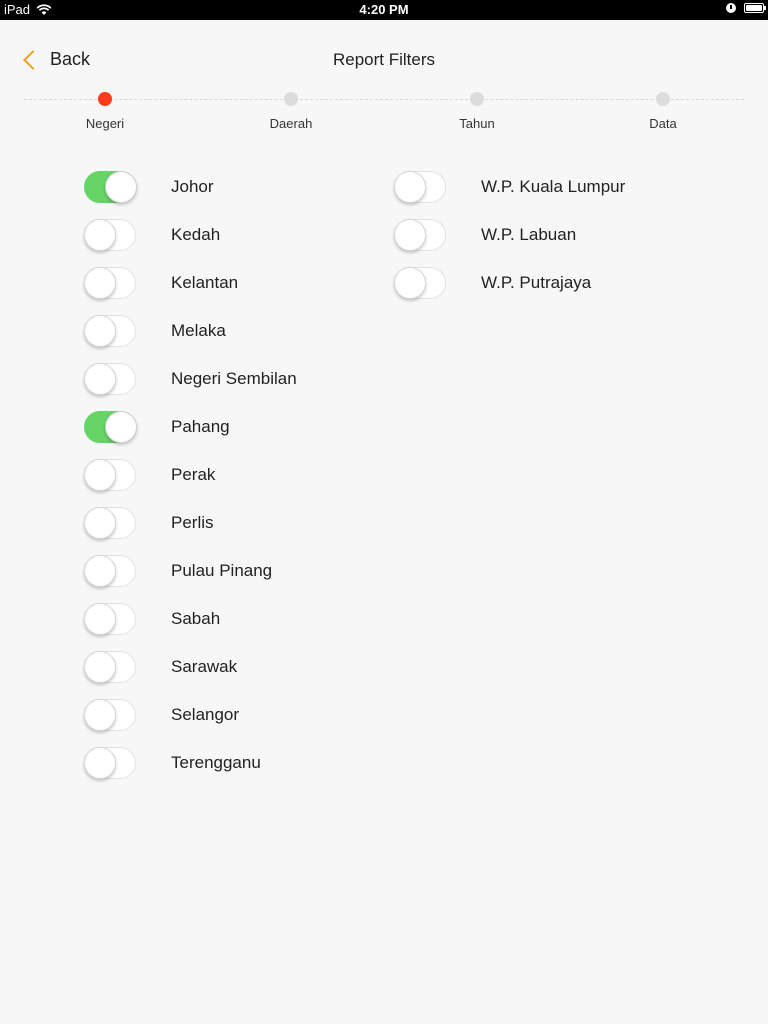  I want to click on state-label: Pahang, so click(200, 426).